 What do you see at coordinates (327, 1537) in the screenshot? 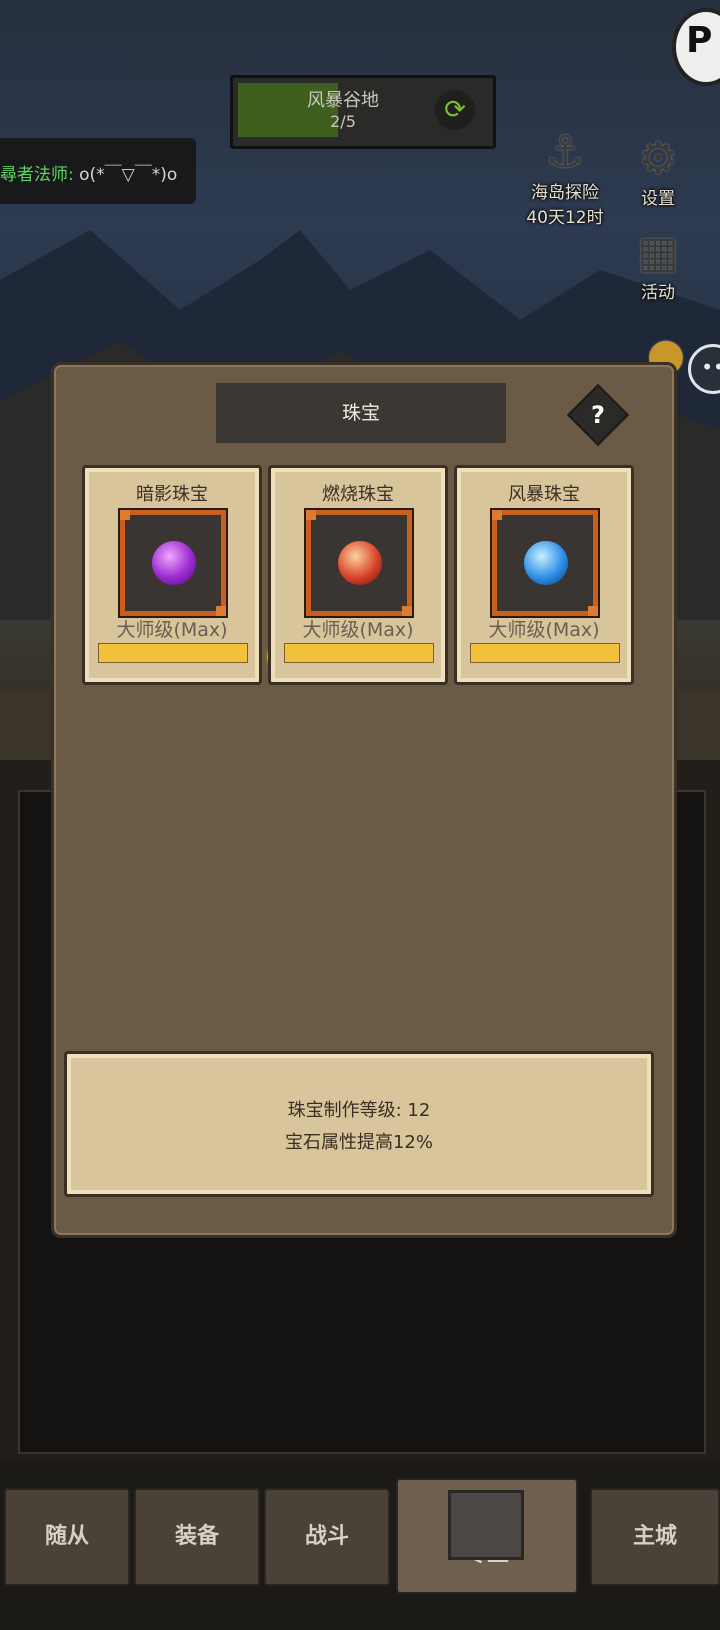
I see `tab-battle: 战斗` at bounding box center [327, 1537].